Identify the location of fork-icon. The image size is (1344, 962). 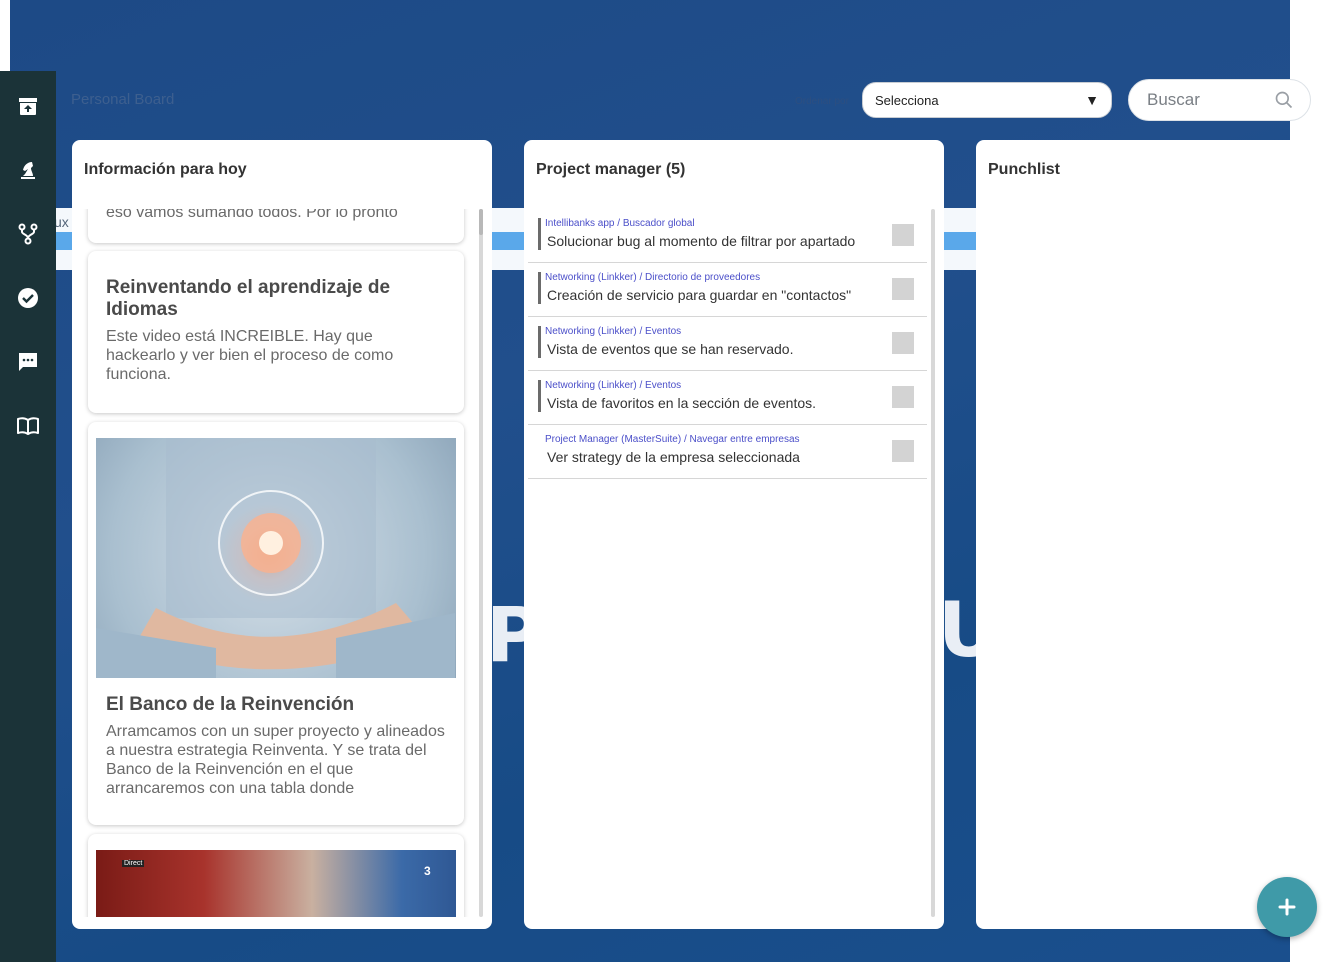
(28, 234).